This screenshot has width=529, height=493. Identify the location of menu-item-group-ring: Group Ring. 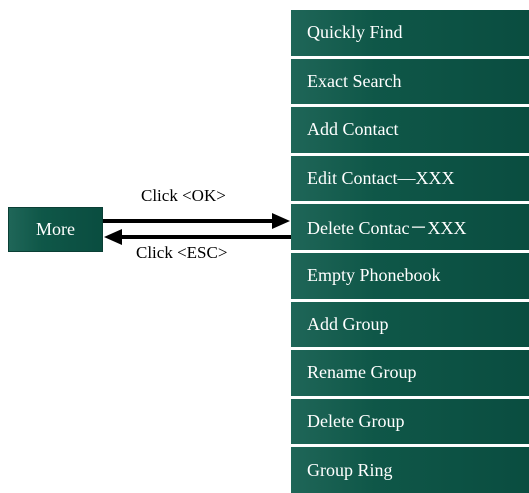
(410, 470).